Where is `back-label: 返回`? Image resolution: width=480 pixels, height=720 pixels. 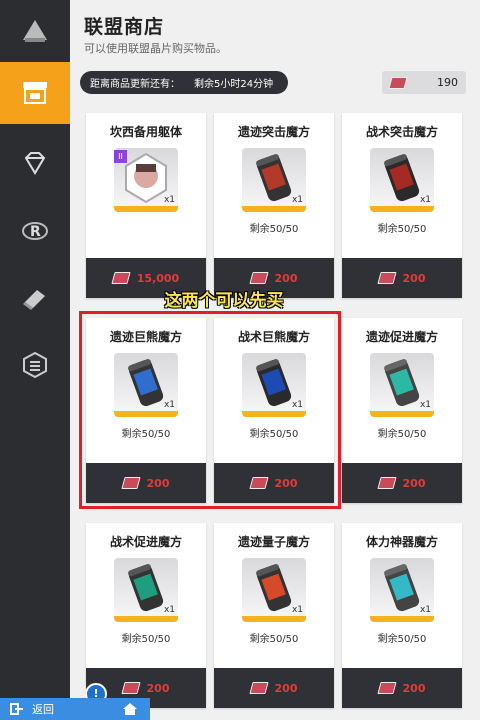
back-label: 返回 is located at coordinates (43, 709).